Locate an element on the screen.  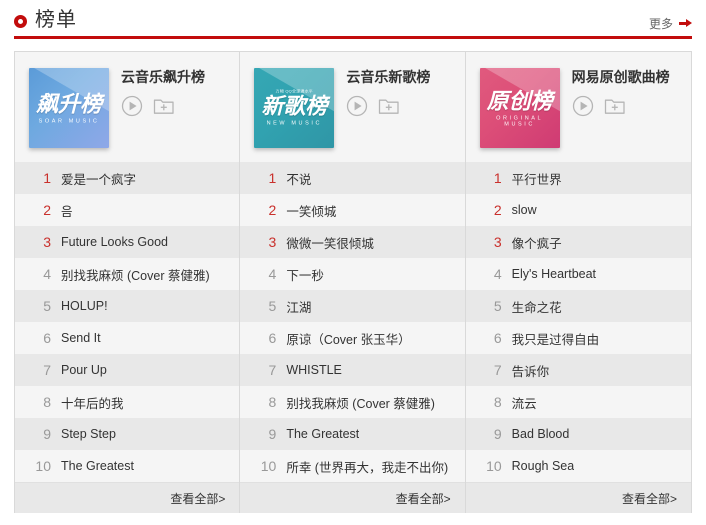
song-row: 6 Send It is located at coordinates (127, 338).